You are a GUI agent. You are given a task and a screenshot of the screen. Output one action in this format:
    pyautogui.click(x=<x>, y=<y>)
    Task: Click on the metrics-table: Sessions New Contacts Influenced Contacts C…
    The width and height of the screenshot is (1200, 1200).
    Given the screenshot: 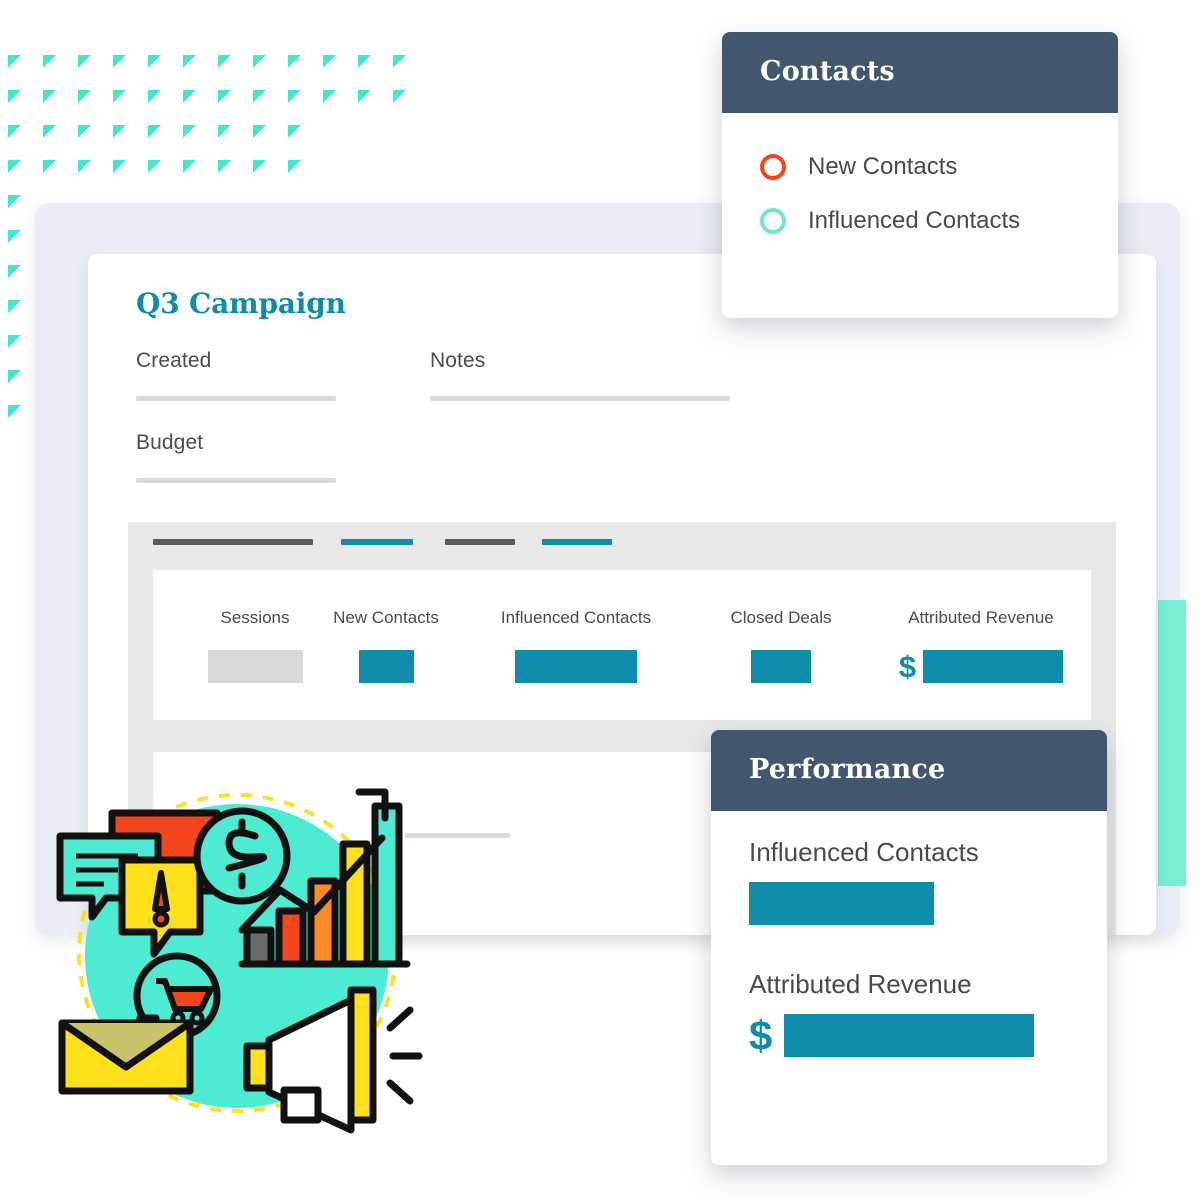 What is the action you would take?
    pyautogui.click(x=622, y=645)
    